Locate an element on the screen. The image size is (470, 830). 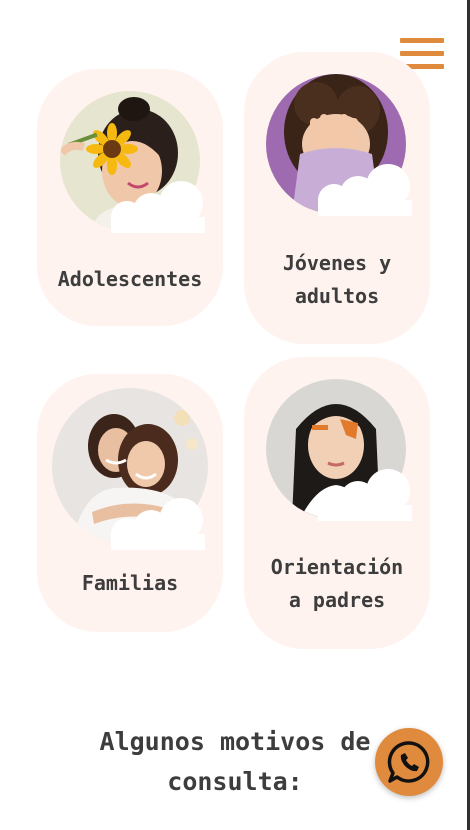
card-label-line: a padres is located at coordinates (337, 600).